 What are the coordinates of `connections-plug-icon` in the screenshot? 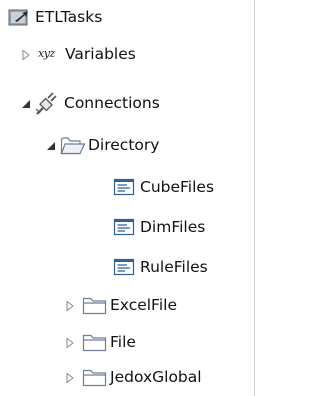 It's located at (46, 103).